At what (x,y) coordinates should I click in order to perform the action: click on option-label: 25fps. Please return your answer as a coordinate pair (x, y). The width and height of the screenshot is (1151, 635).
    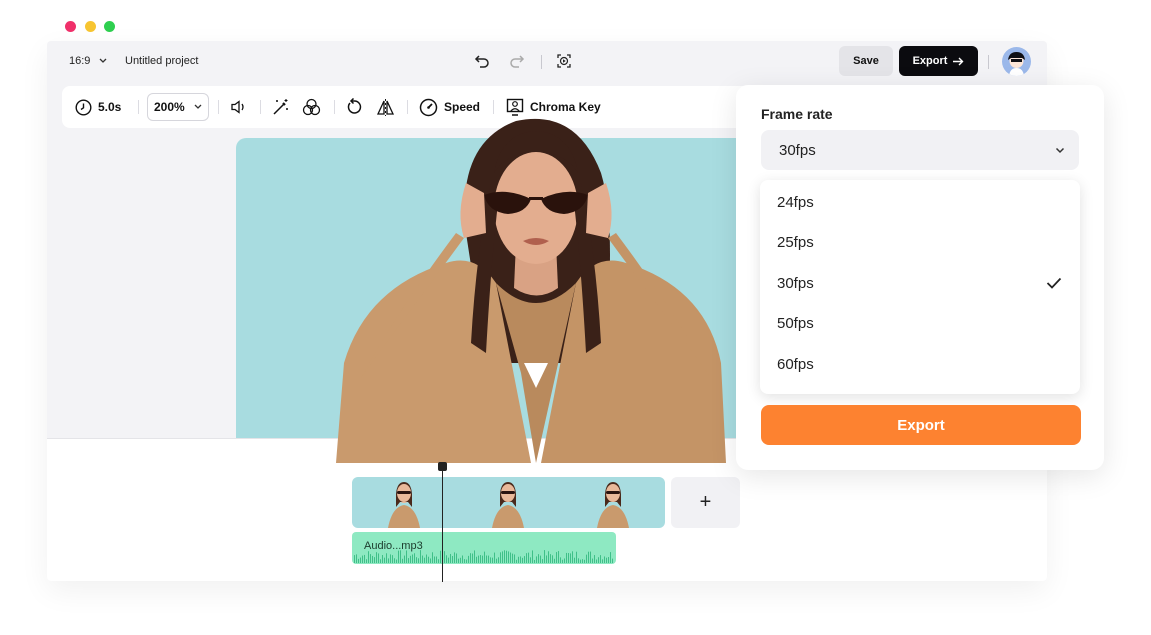
    Looking at the image, I should click on (795, 242).